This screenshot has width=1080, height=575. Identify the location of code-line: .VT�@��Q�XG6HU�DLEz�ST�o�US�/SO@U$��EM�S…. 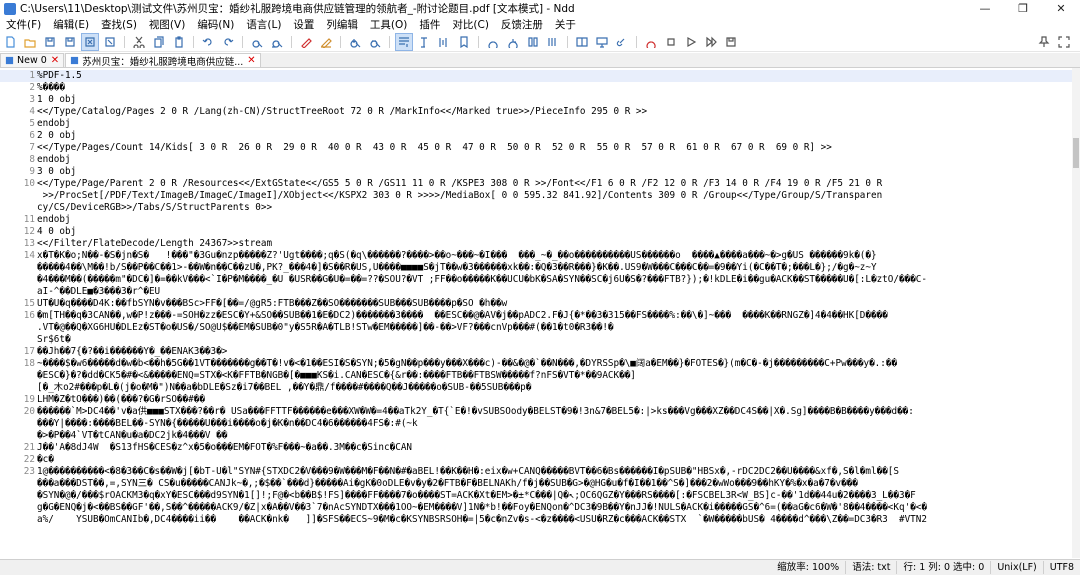
(536, 328).